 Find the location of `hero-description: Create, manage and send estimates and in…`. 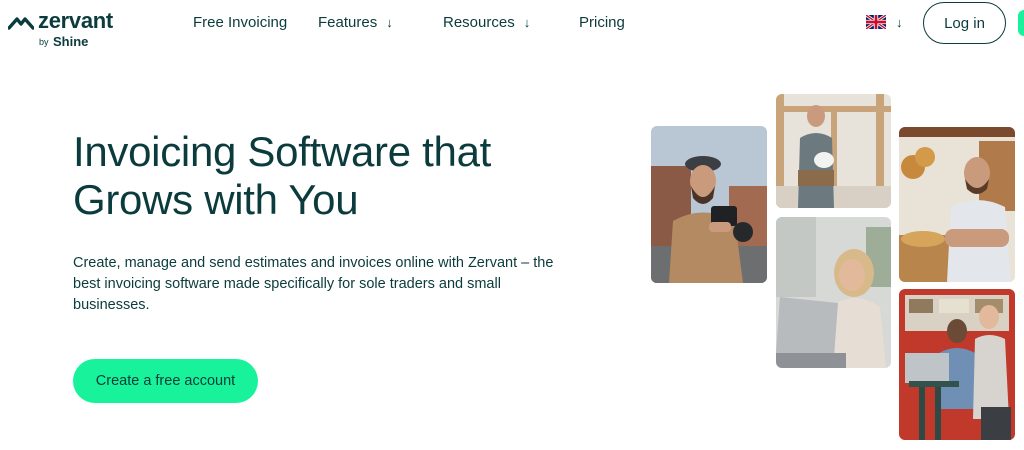

hero-description: Create, manage and send estimates and in… is located at coordinates (313, 284).